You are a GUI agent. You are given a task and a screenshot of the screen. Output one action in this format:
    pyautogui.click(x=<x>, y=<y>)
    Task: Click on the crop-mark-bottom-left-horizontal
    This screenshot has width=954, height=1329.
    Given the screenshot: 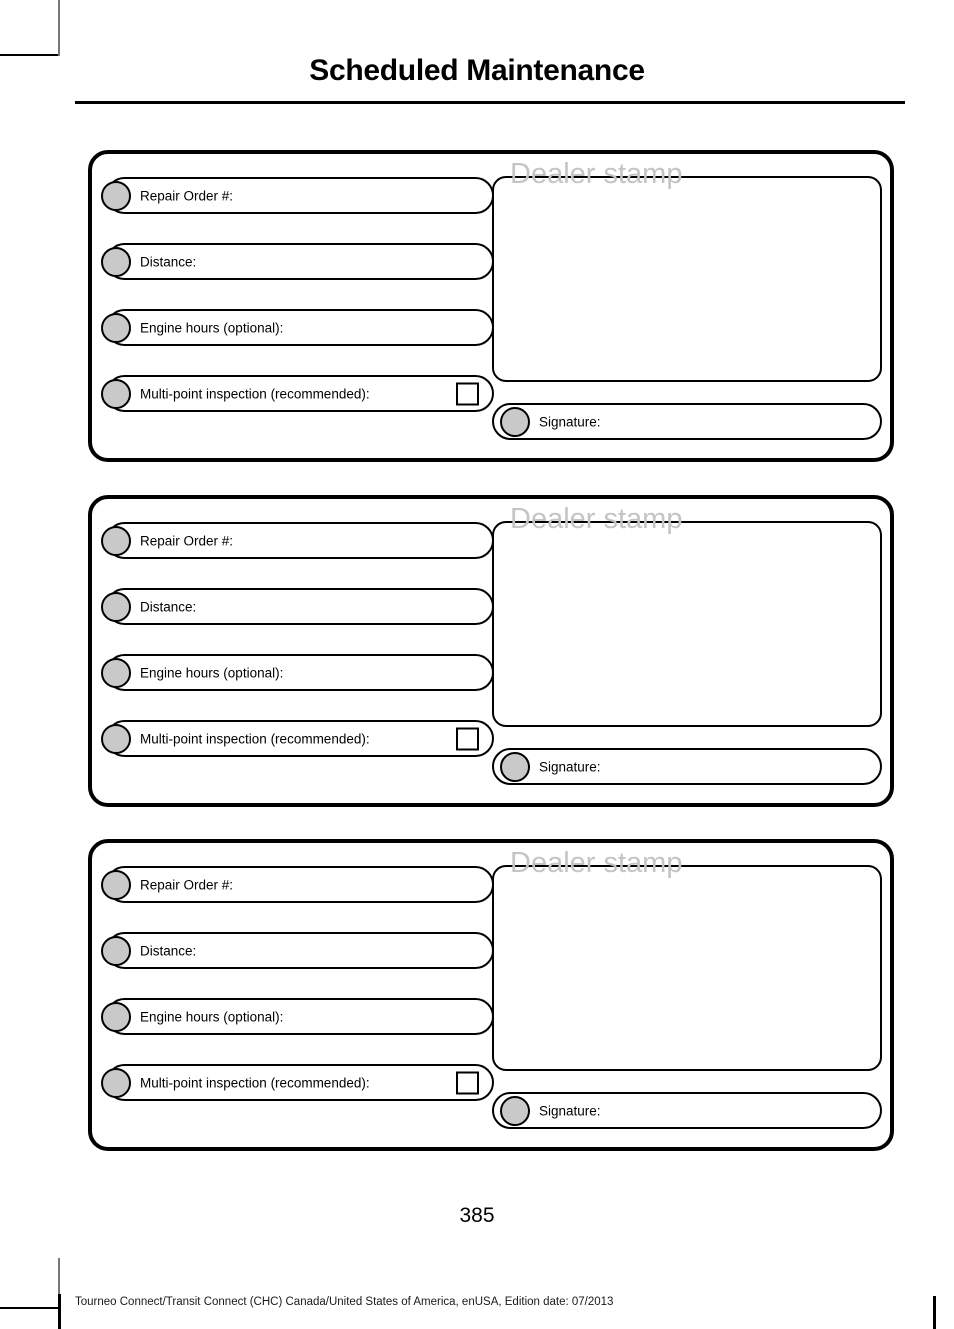 What is the action you would take?
    pyautogui.click(x=30, y=1308)
    